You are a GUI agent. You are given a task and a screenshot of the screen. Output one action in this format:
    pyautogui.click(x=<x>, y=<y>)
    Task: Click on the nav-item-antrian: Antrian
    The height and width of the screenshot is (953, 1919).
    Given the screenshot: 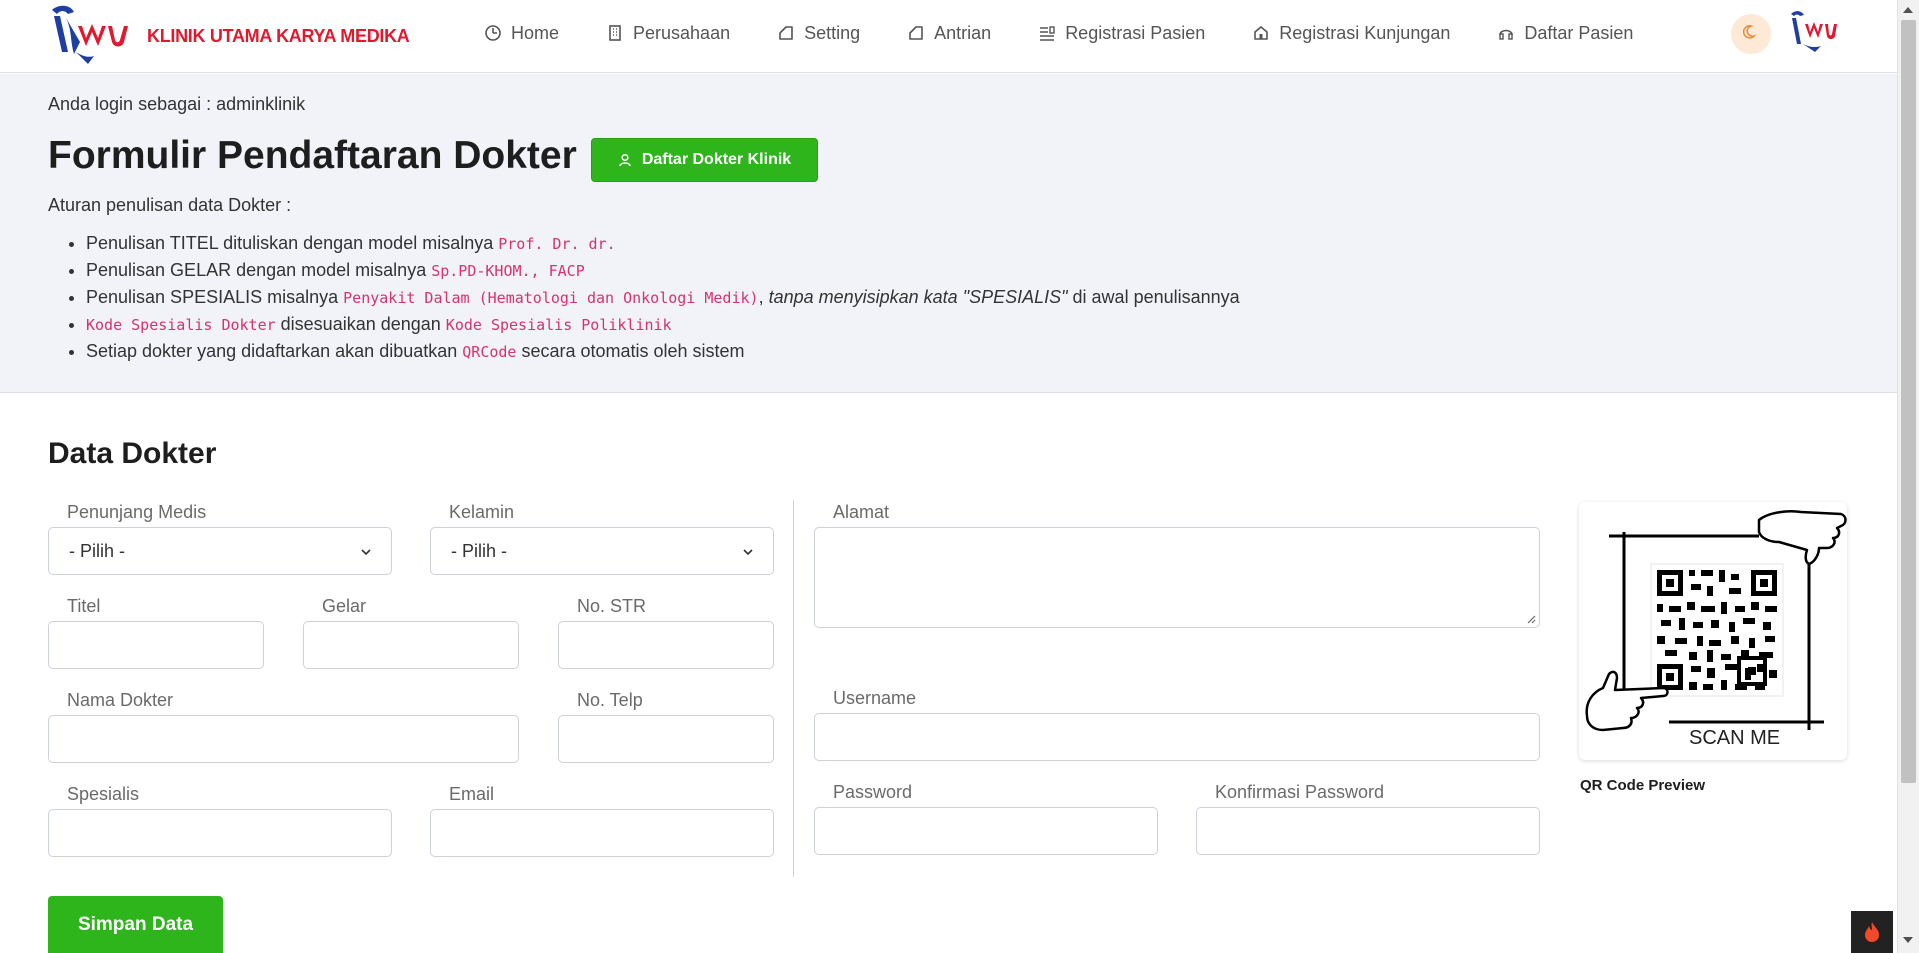 What is the action you would take?
    pyautogui.click(x=949, y=33)
    